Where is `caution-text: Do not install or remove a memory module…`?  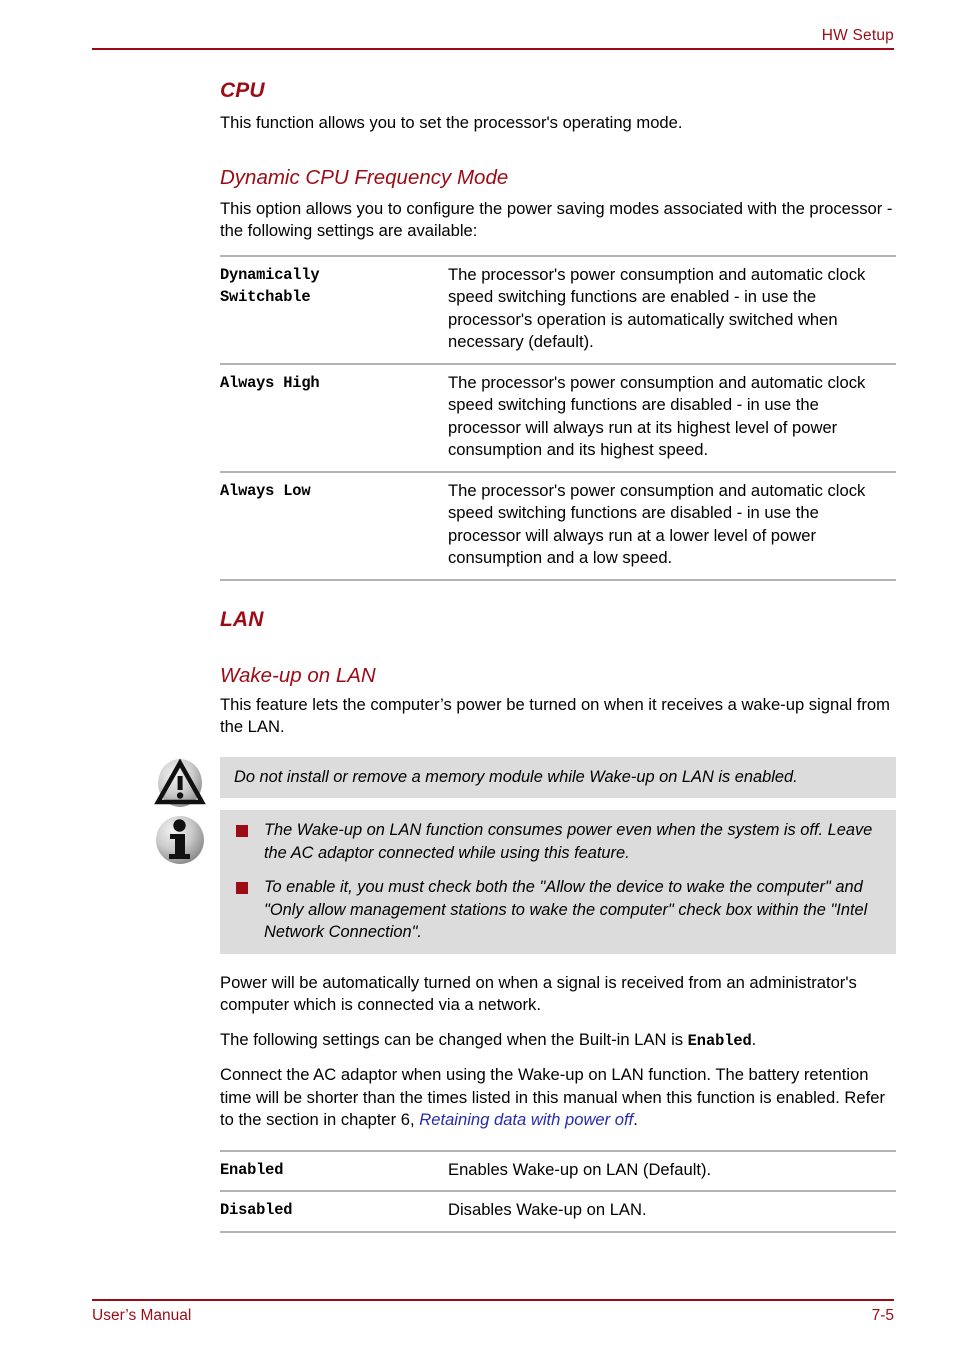
caution-text: Do not install or remove a memory module… is located at coordinates (516, 776).